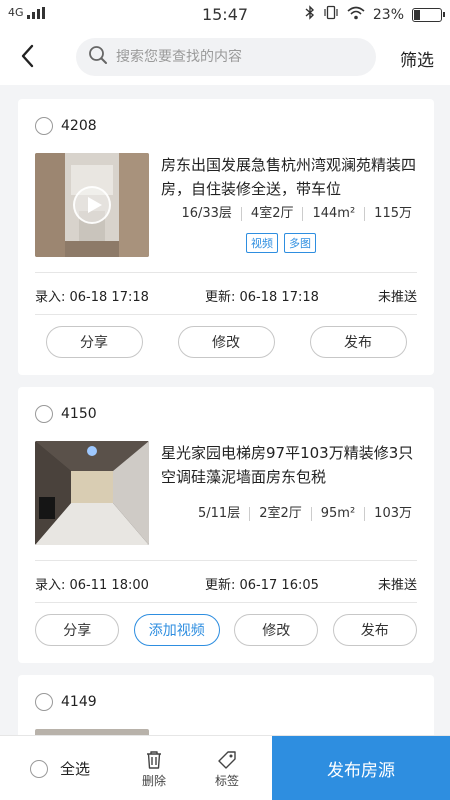 Image resolution: width=450 pixels, height=800 pixels. I want to click on tag-multi-photo: 多图, so click(300, 243).